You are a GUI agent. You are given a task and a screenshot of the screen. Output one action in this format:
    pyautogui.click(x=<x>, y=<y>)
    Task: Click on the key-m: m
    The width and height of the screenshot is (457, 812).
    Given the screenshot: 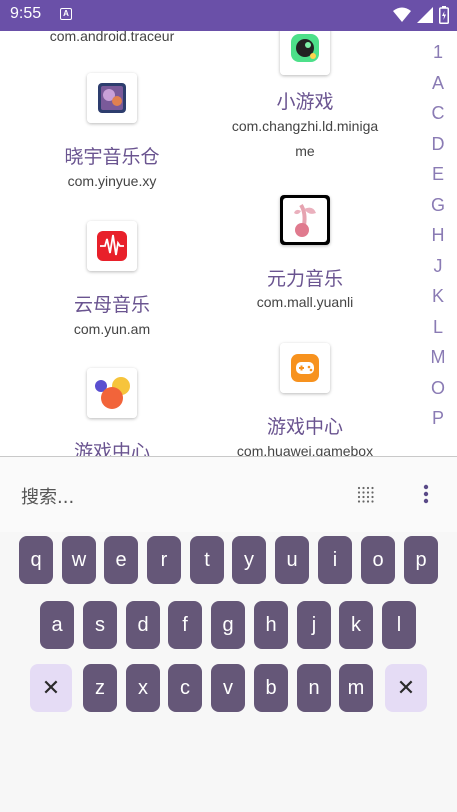 What is the action you would take?
    pyautogui.click(x=356, y=688)
    